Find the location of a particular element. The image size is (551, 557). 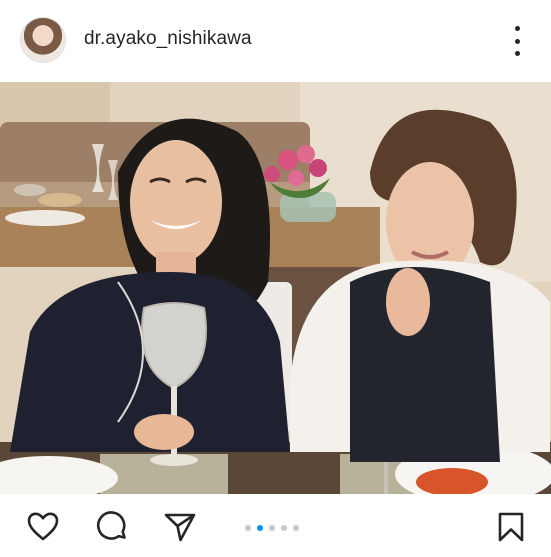

post-action-bar is located at coordinates (275, 525).